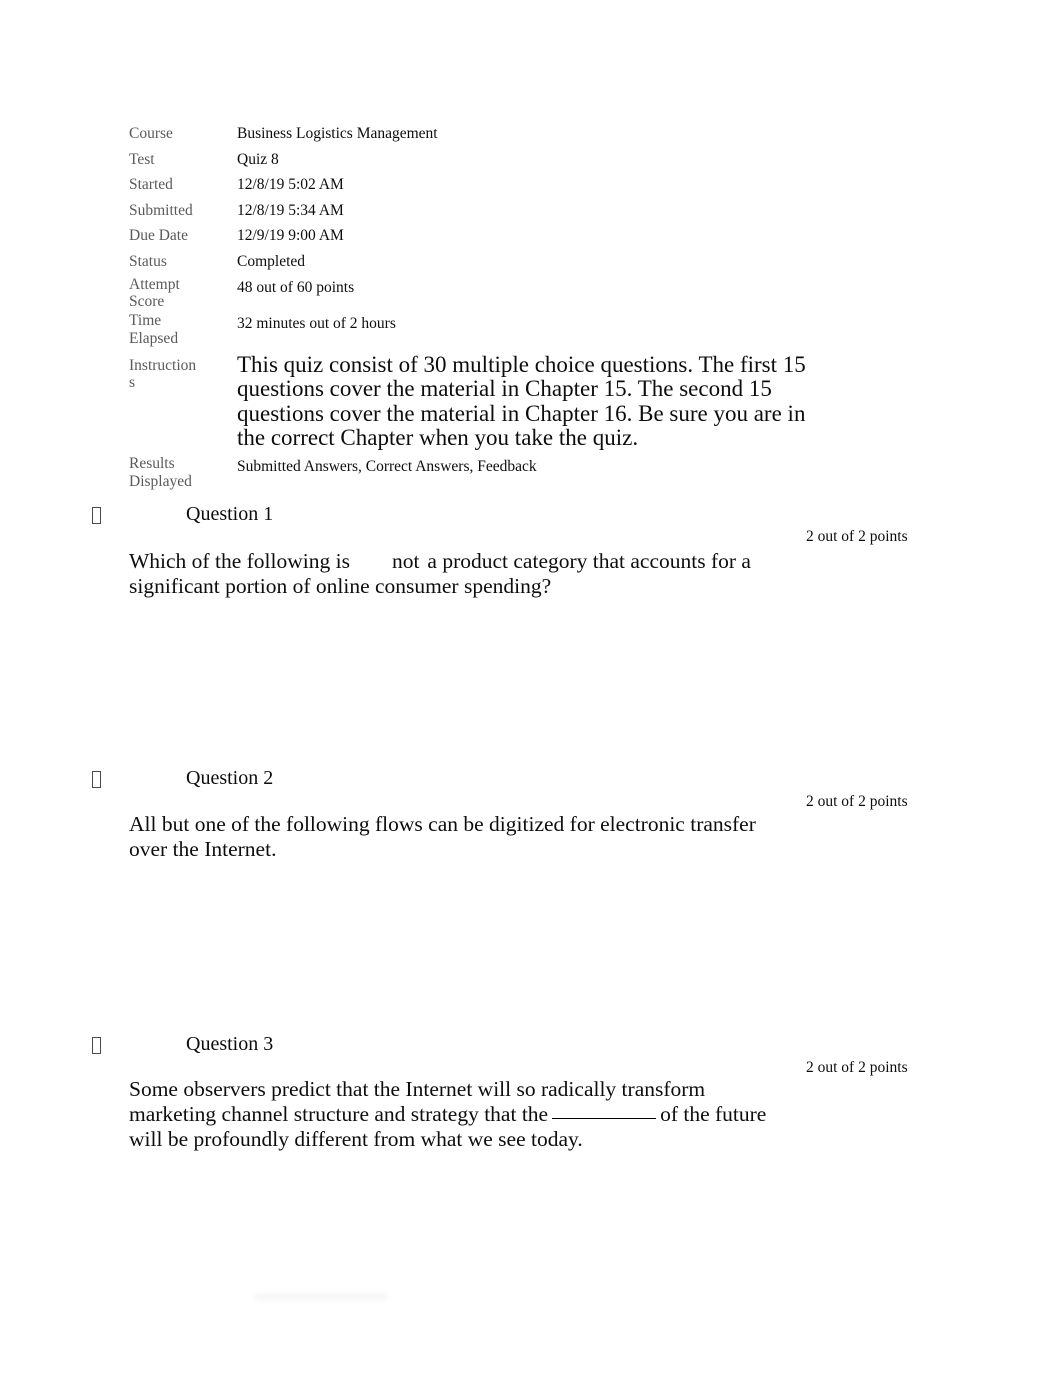 Image resolution: width=1062 pixels, height=1377 pixels. I want to click on meta-value-due-date: 12/9/19 9:00 AM, so click(290, 236).